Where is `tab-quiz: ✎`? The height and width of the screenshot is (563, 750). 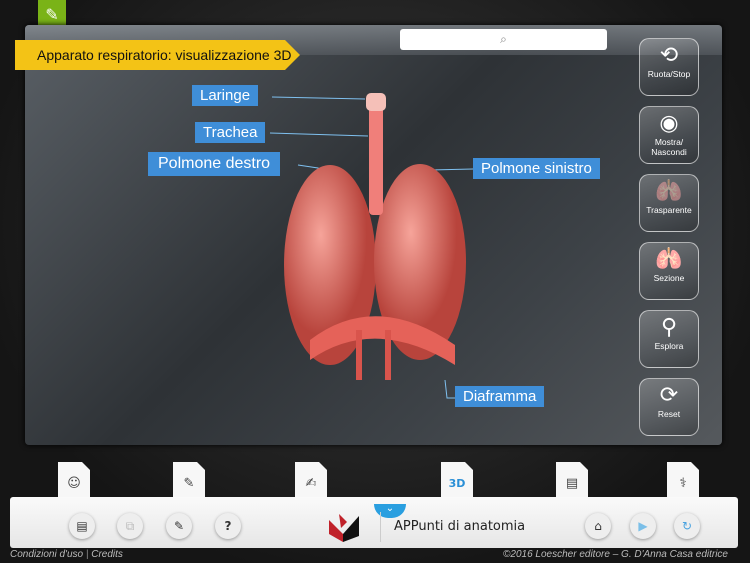
tab-quiz: ✎ is located at coordinates (189, 482).